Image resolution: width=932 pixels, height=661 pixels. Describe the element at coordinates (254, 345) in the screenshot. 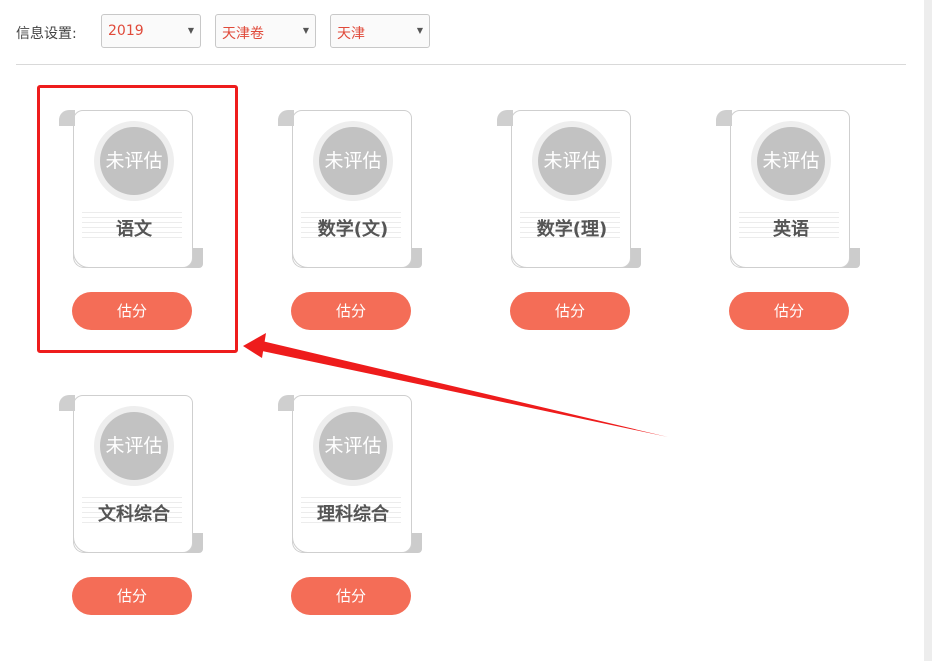

I see `arrow-head` at that location.